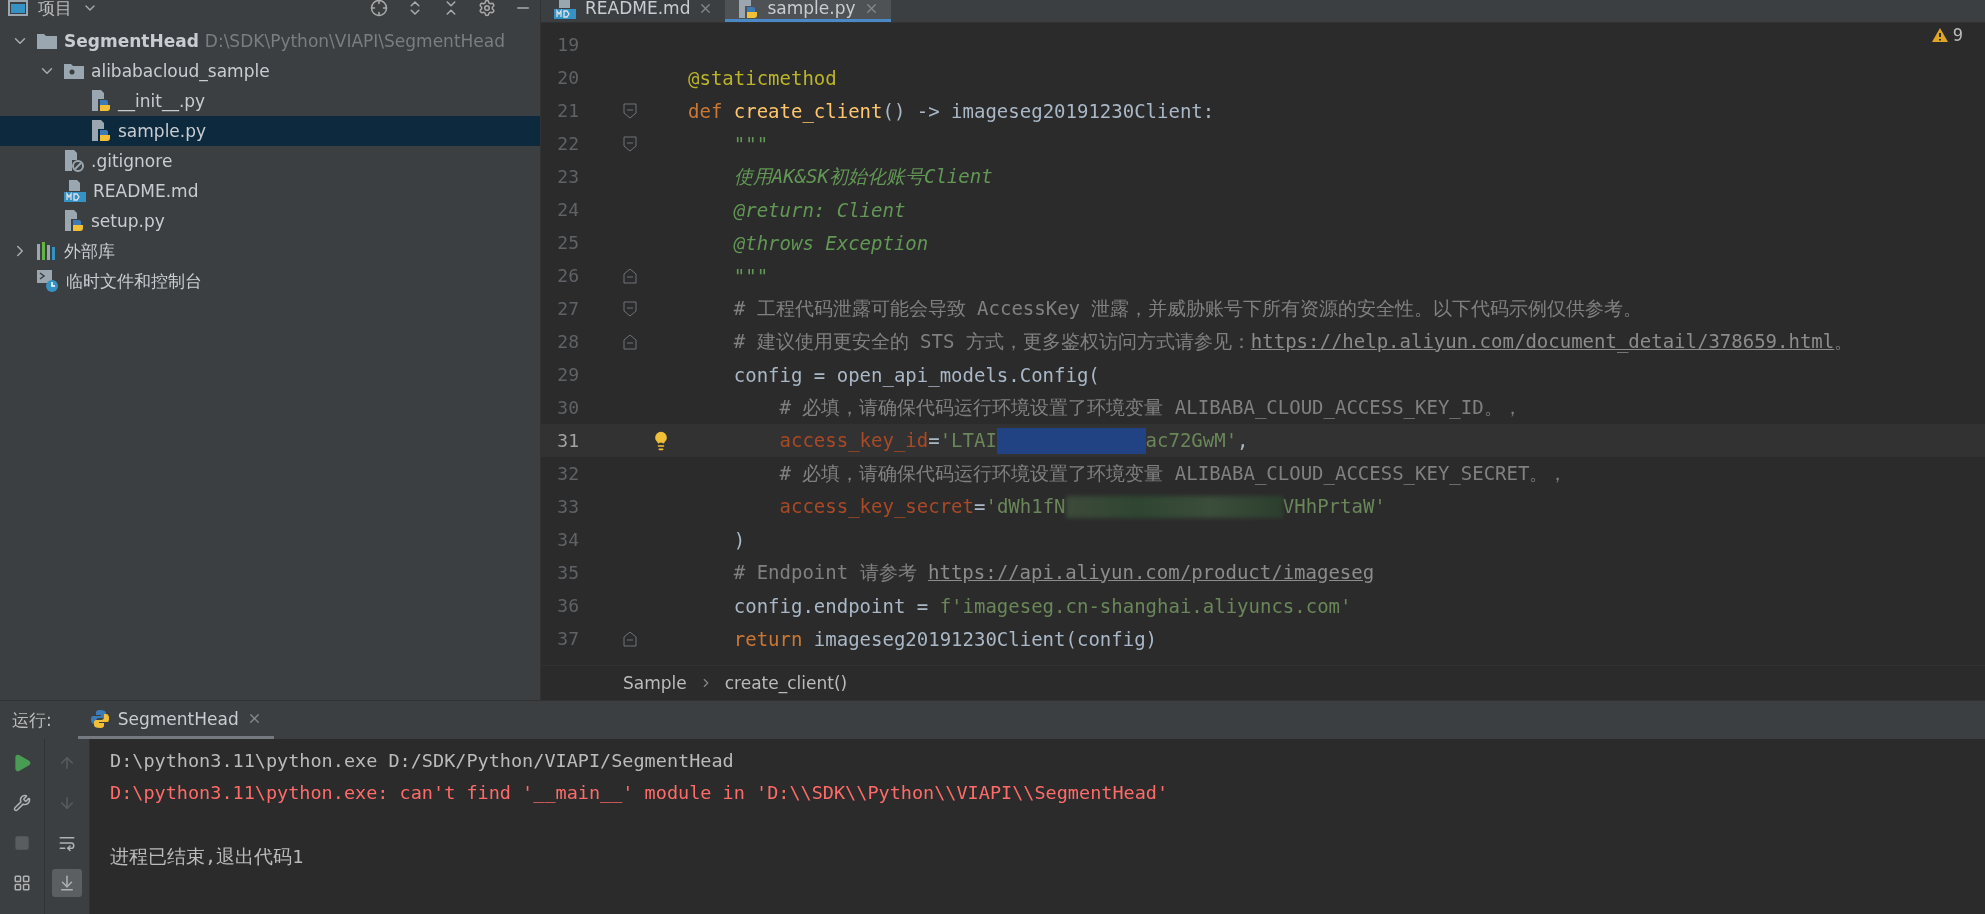 The width and height of the screenshot is (1985, 914). Describe the element at coordinates (207, 857) in the screenshot. I see `console-line: 进程已结束,退出代码1` at that location.